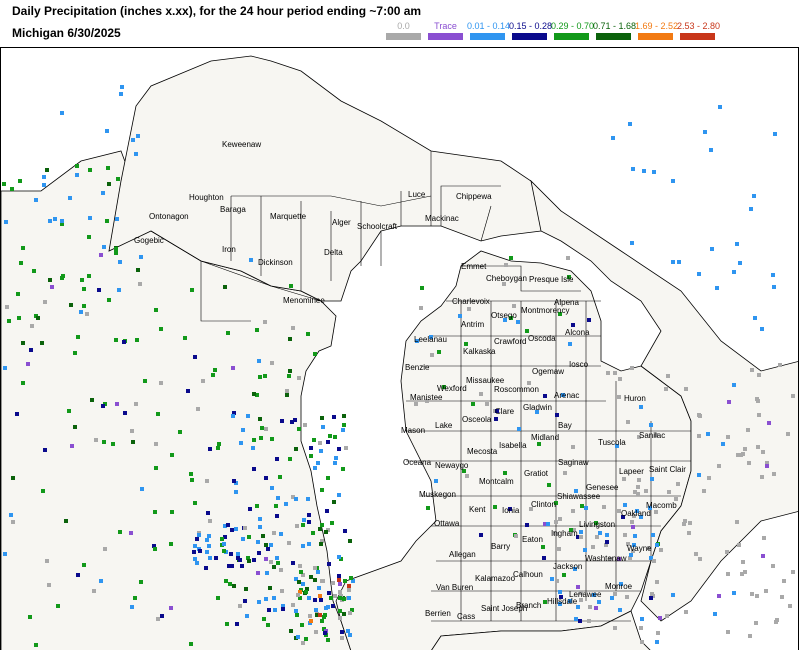 This screenshot has height=650, width=800. I want to click on county-label: Saint Clair, so click(667, 469).